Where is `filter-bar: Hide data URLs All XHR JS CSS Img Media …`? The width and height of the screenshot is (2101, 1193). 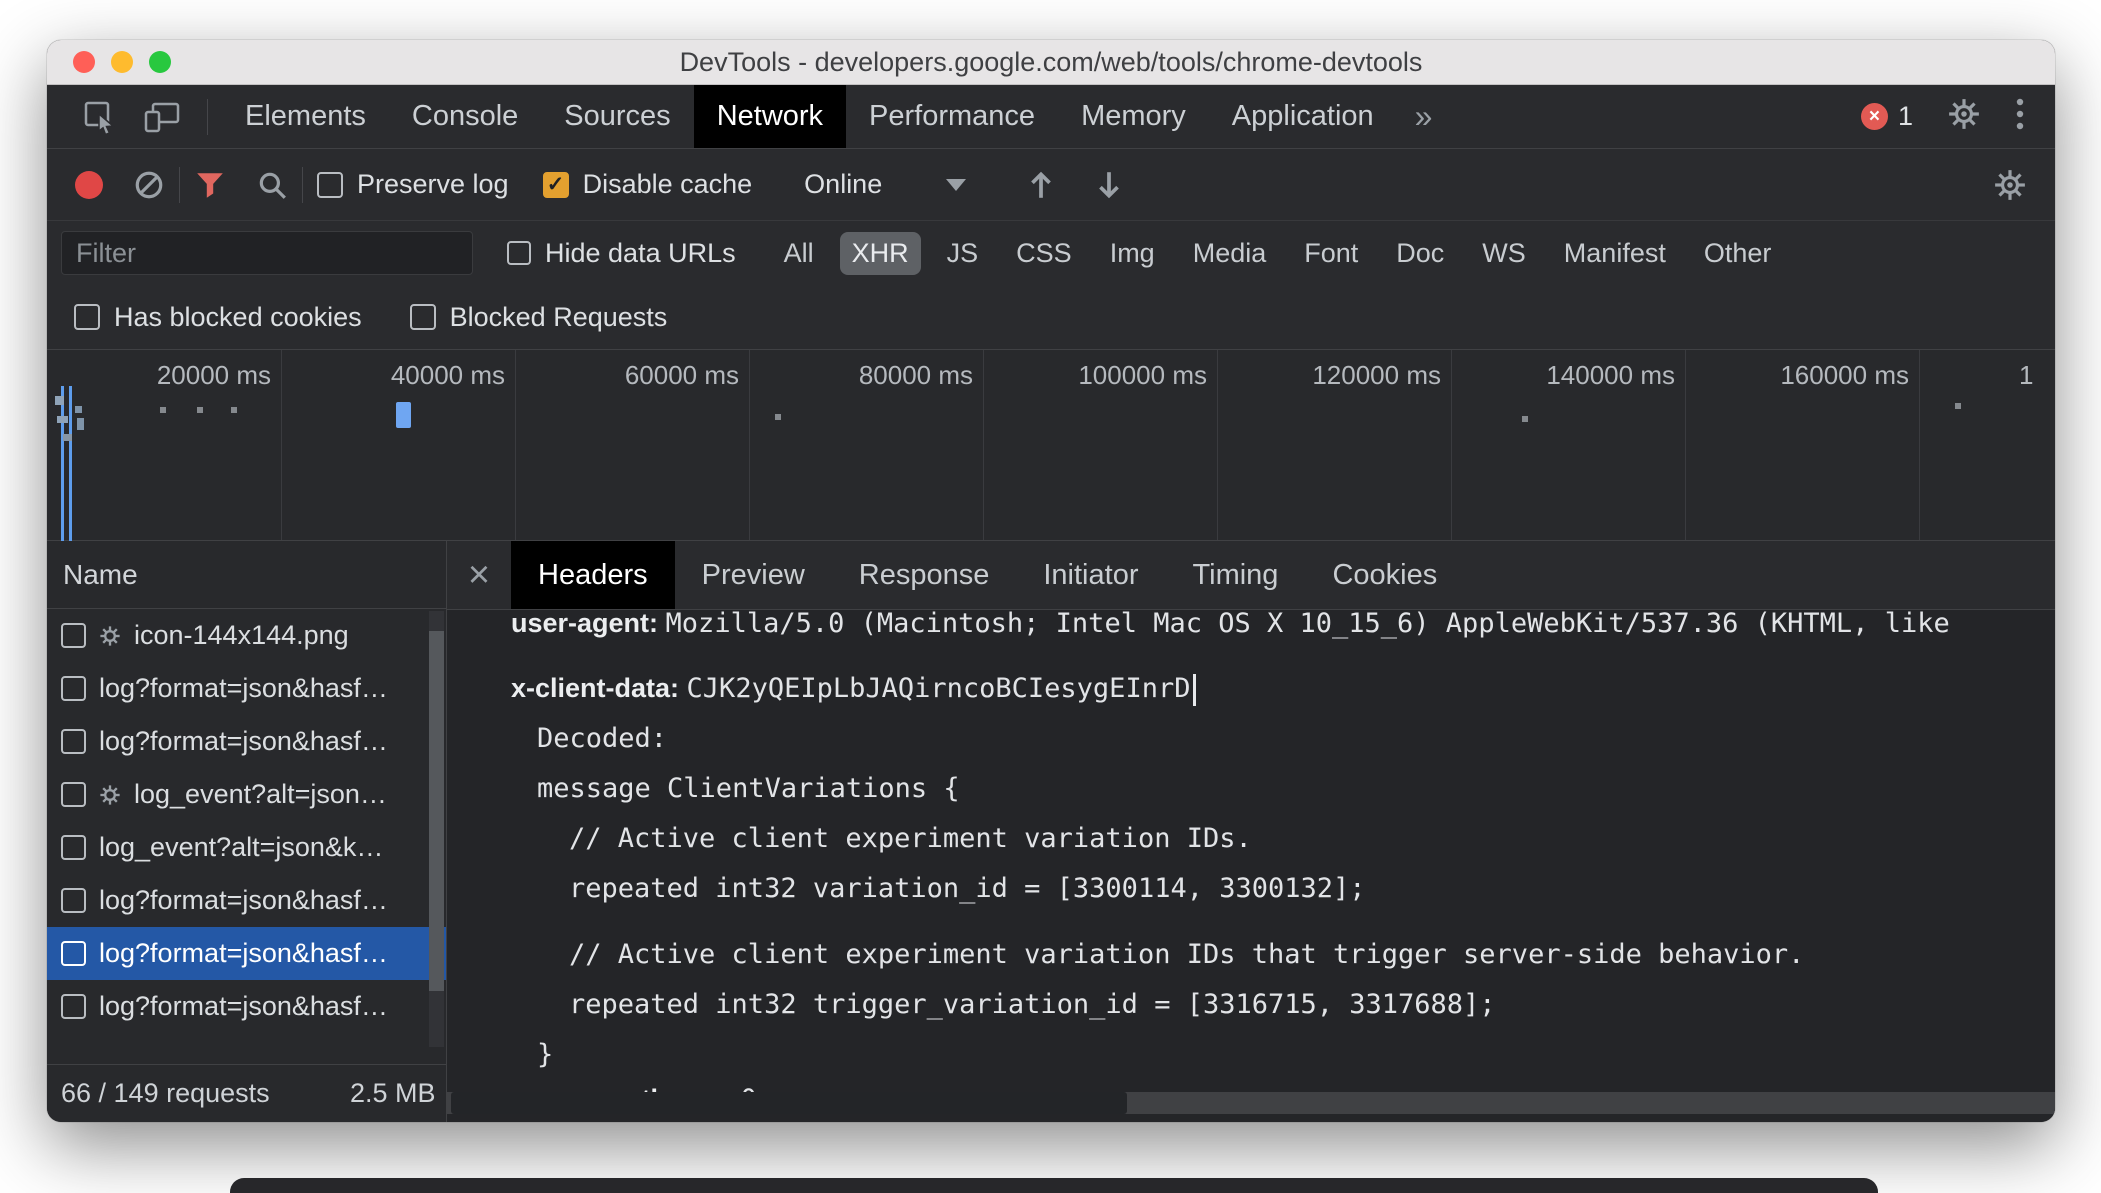 filter-bar: Hide data URLs All XHR JS CSS Img Media … is located at coordinates (1051, 253).